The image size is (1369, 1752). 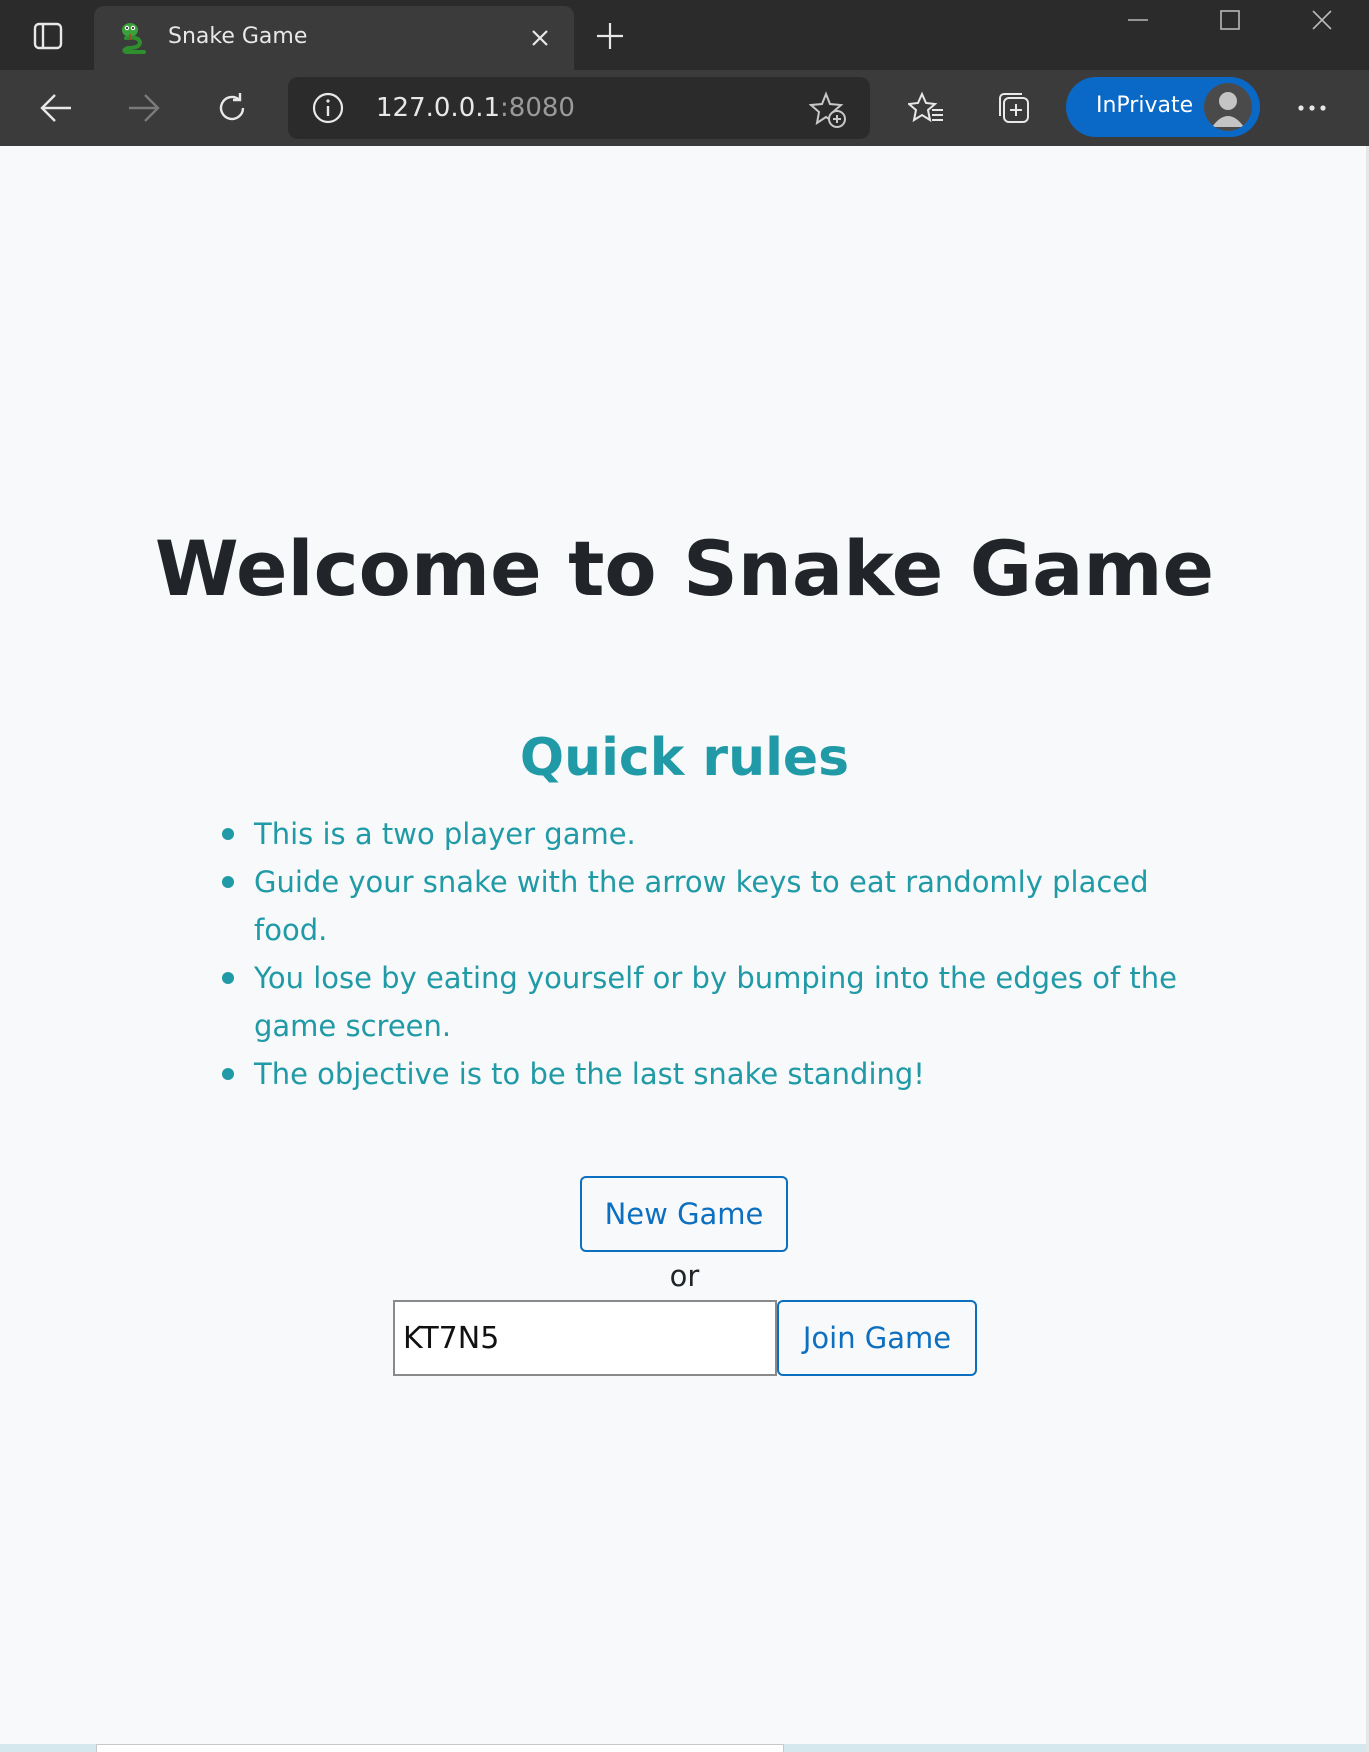 I want to click on tab-snake-game: Snake Game, so click(x=334, y=38).